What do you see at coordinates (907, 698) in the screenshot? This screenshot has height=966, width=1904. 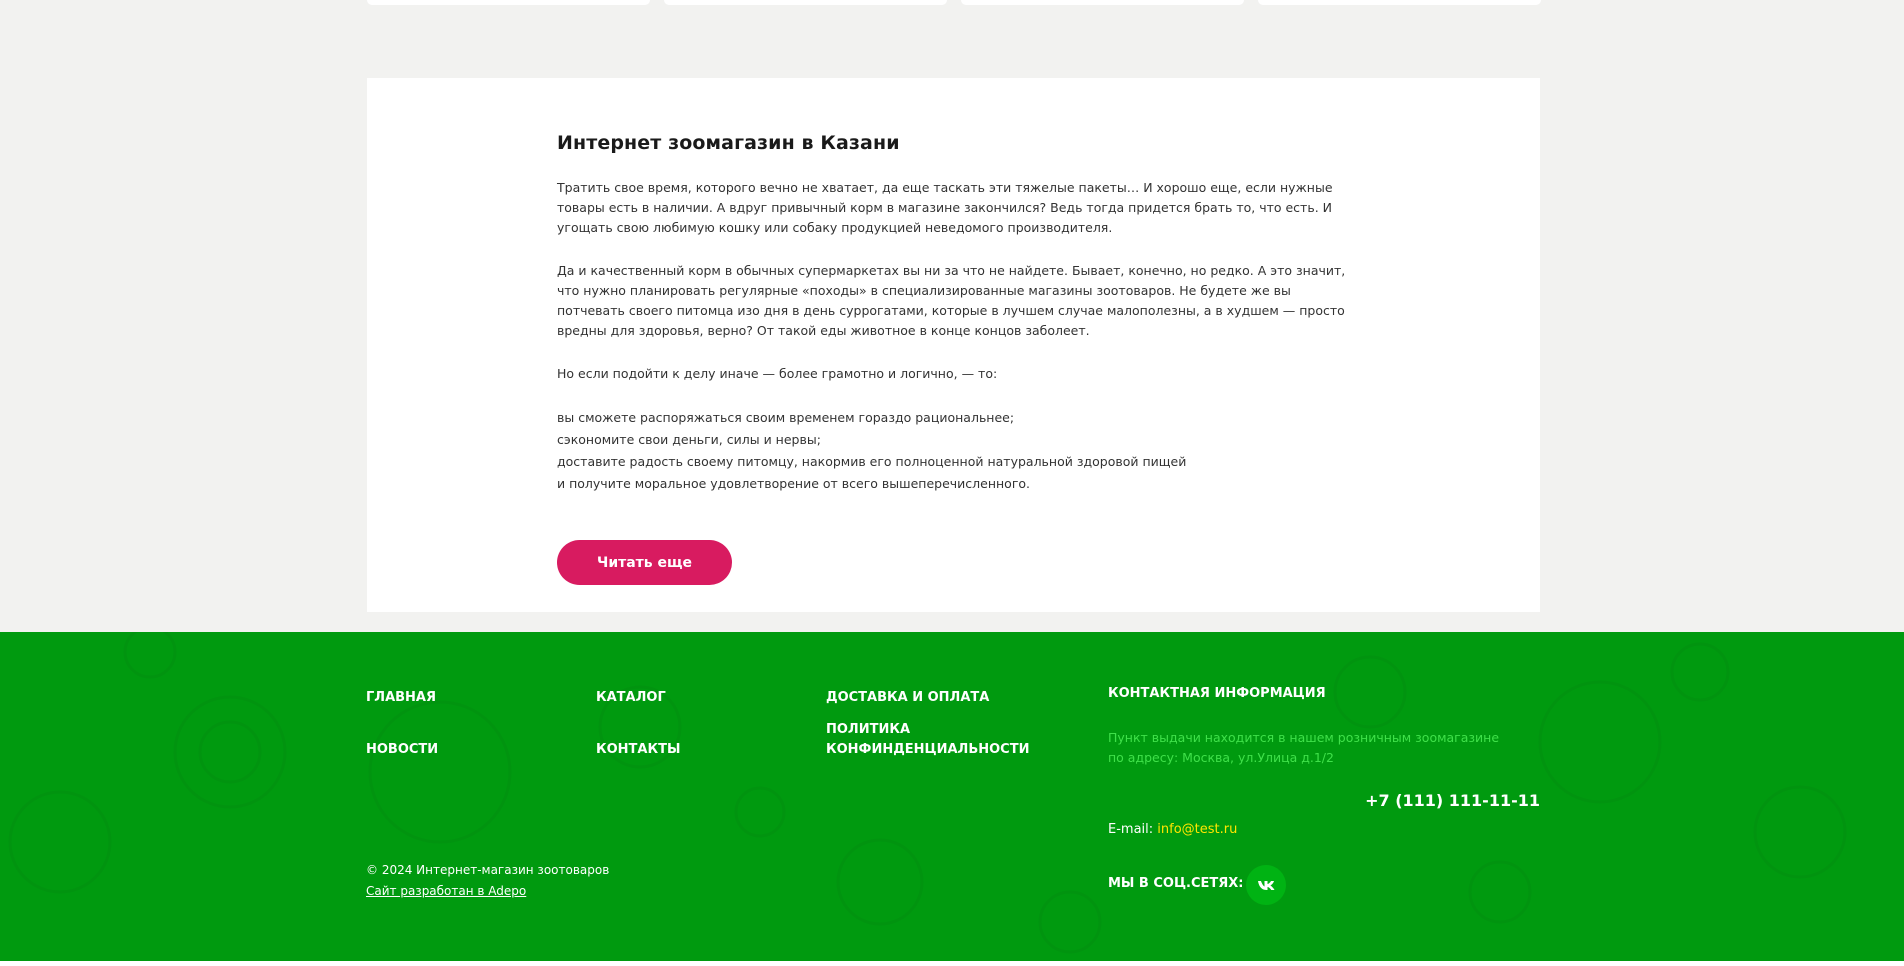 I see `footer-link-delivery: ДОСТАВКА И ОПЛАТА` at bounding box center [907, 698].